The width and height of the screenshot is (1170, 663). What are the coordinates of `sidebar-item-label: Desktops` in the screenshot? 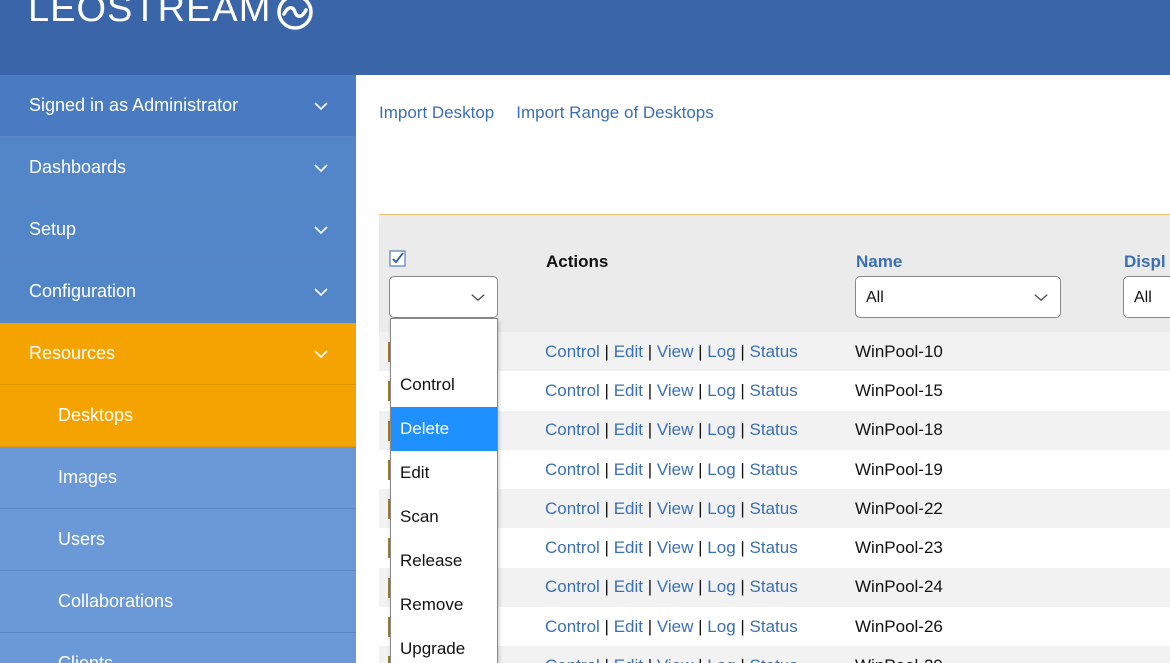 It's located at (96, 415).